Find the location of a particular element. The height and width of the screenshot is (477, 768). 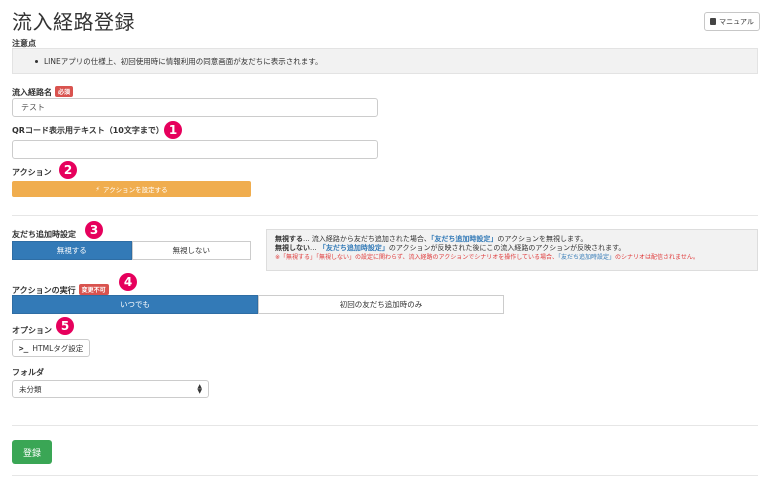

info-line-1-text-b: のアクションを無視します。 is located at coordinates (542, 239).